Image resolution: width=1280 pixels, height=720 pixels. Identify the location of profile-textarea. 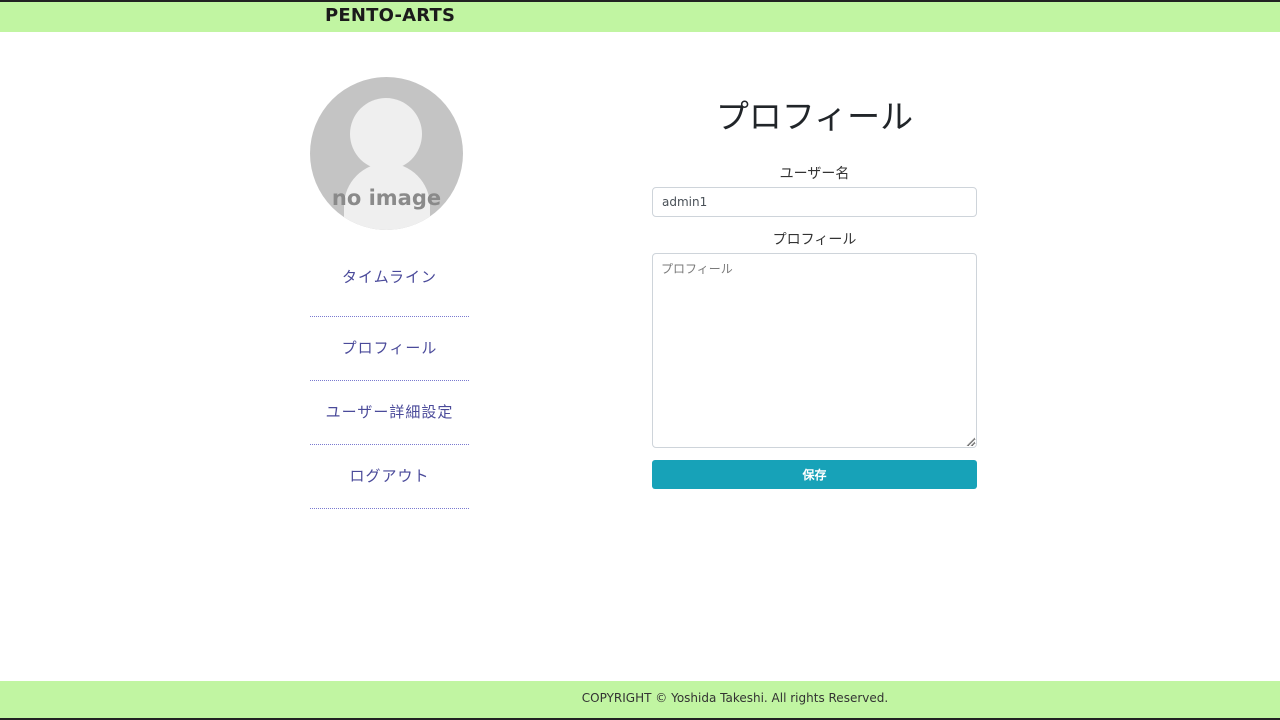
(814, 350).